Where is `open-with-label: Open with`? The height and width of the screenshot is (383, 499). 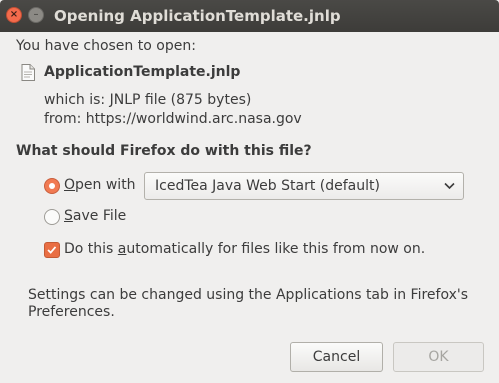 open-with-label: Open with is located at coordinates (100, 185).